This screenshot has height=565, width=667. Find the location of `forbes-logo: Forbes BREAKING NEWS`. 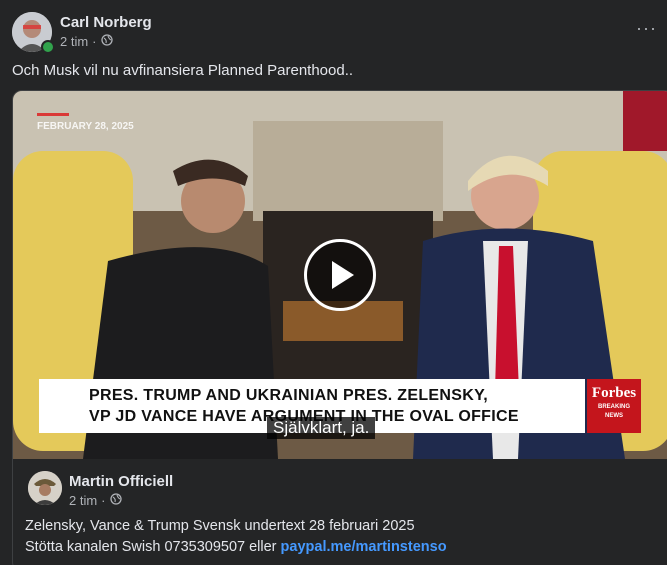

forbes-logo: Forbes BREAKING NEWS is located at coordinates (614, 406).